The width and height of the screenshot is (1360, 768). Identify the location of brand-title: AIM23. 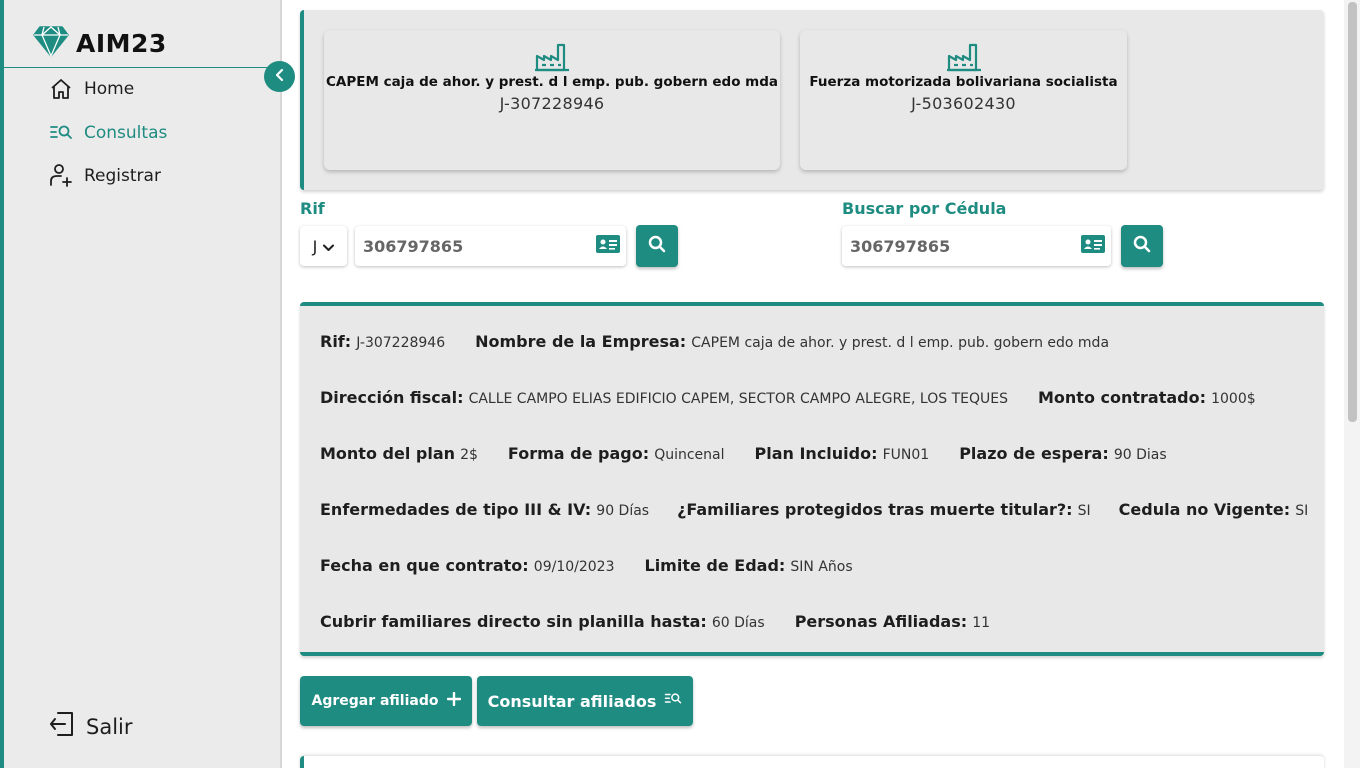
(121, 43).